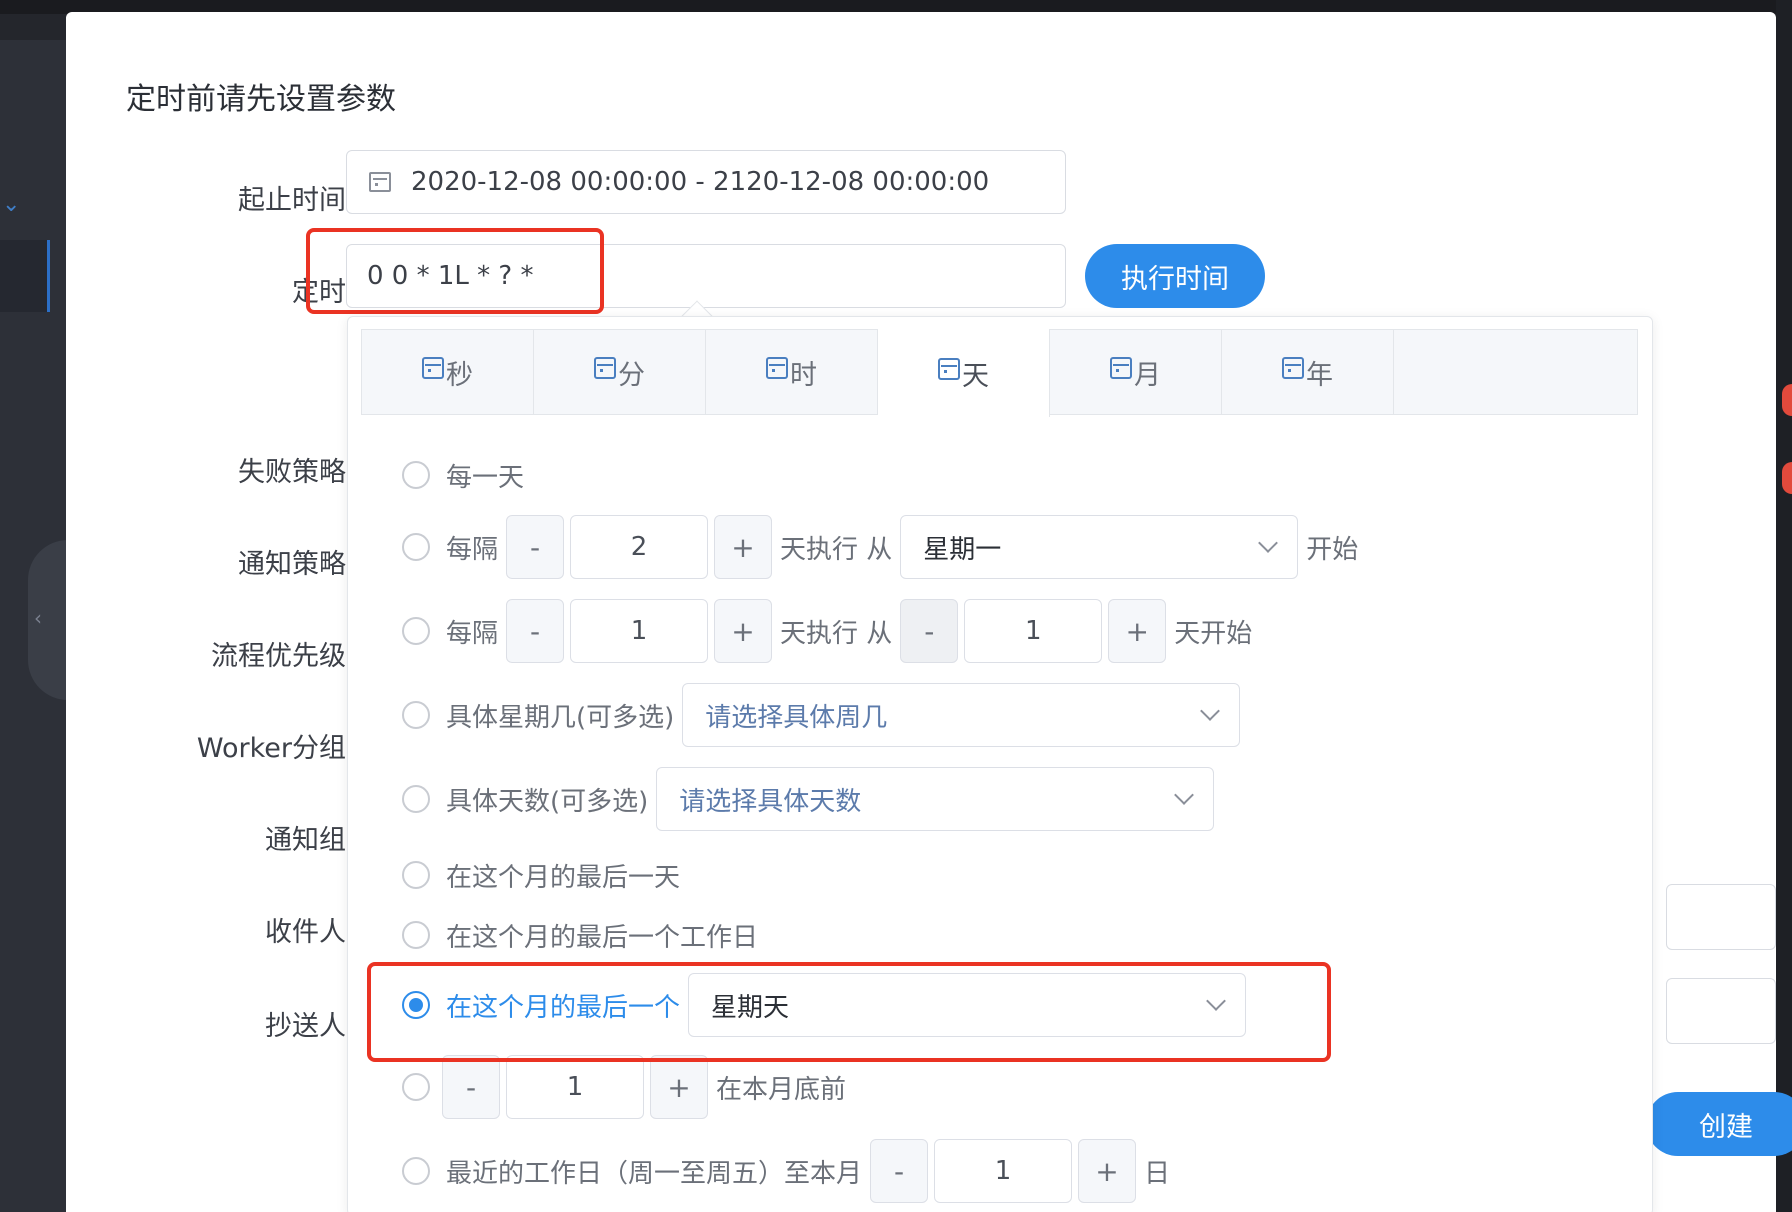 This screenshot has height=1212, width=1792. I want to click on interval-stepper: - 1 +, so click(639, 631).